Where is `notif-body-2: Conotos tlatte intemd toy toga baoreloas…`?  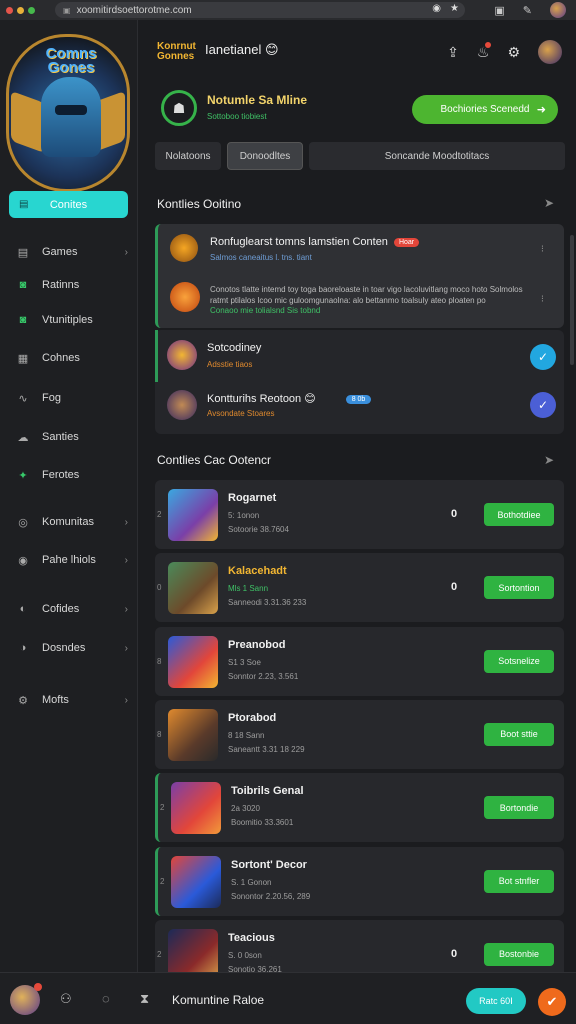 notif-body-2: Conotos tlatte intemd toy toga baoreloas… is located at coordinates (366, 295).